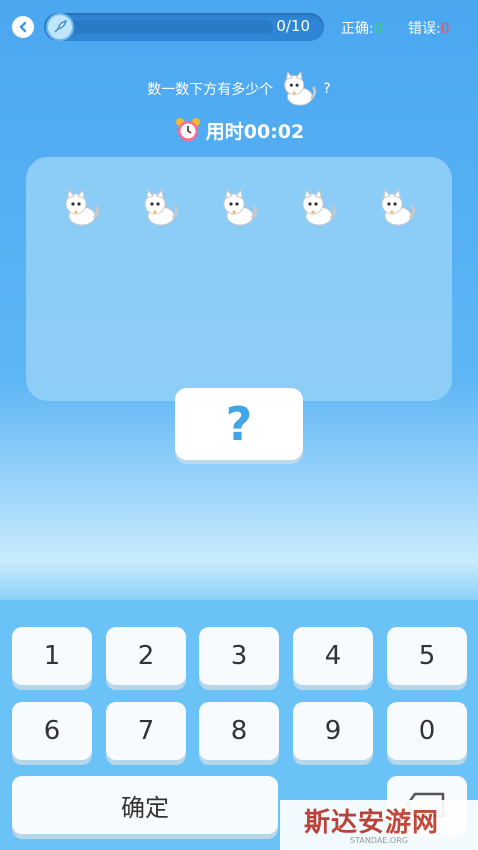 The height and width of the screenshot is (850, 478). I want to click on progress-count: 0/10, so click(293, 26).